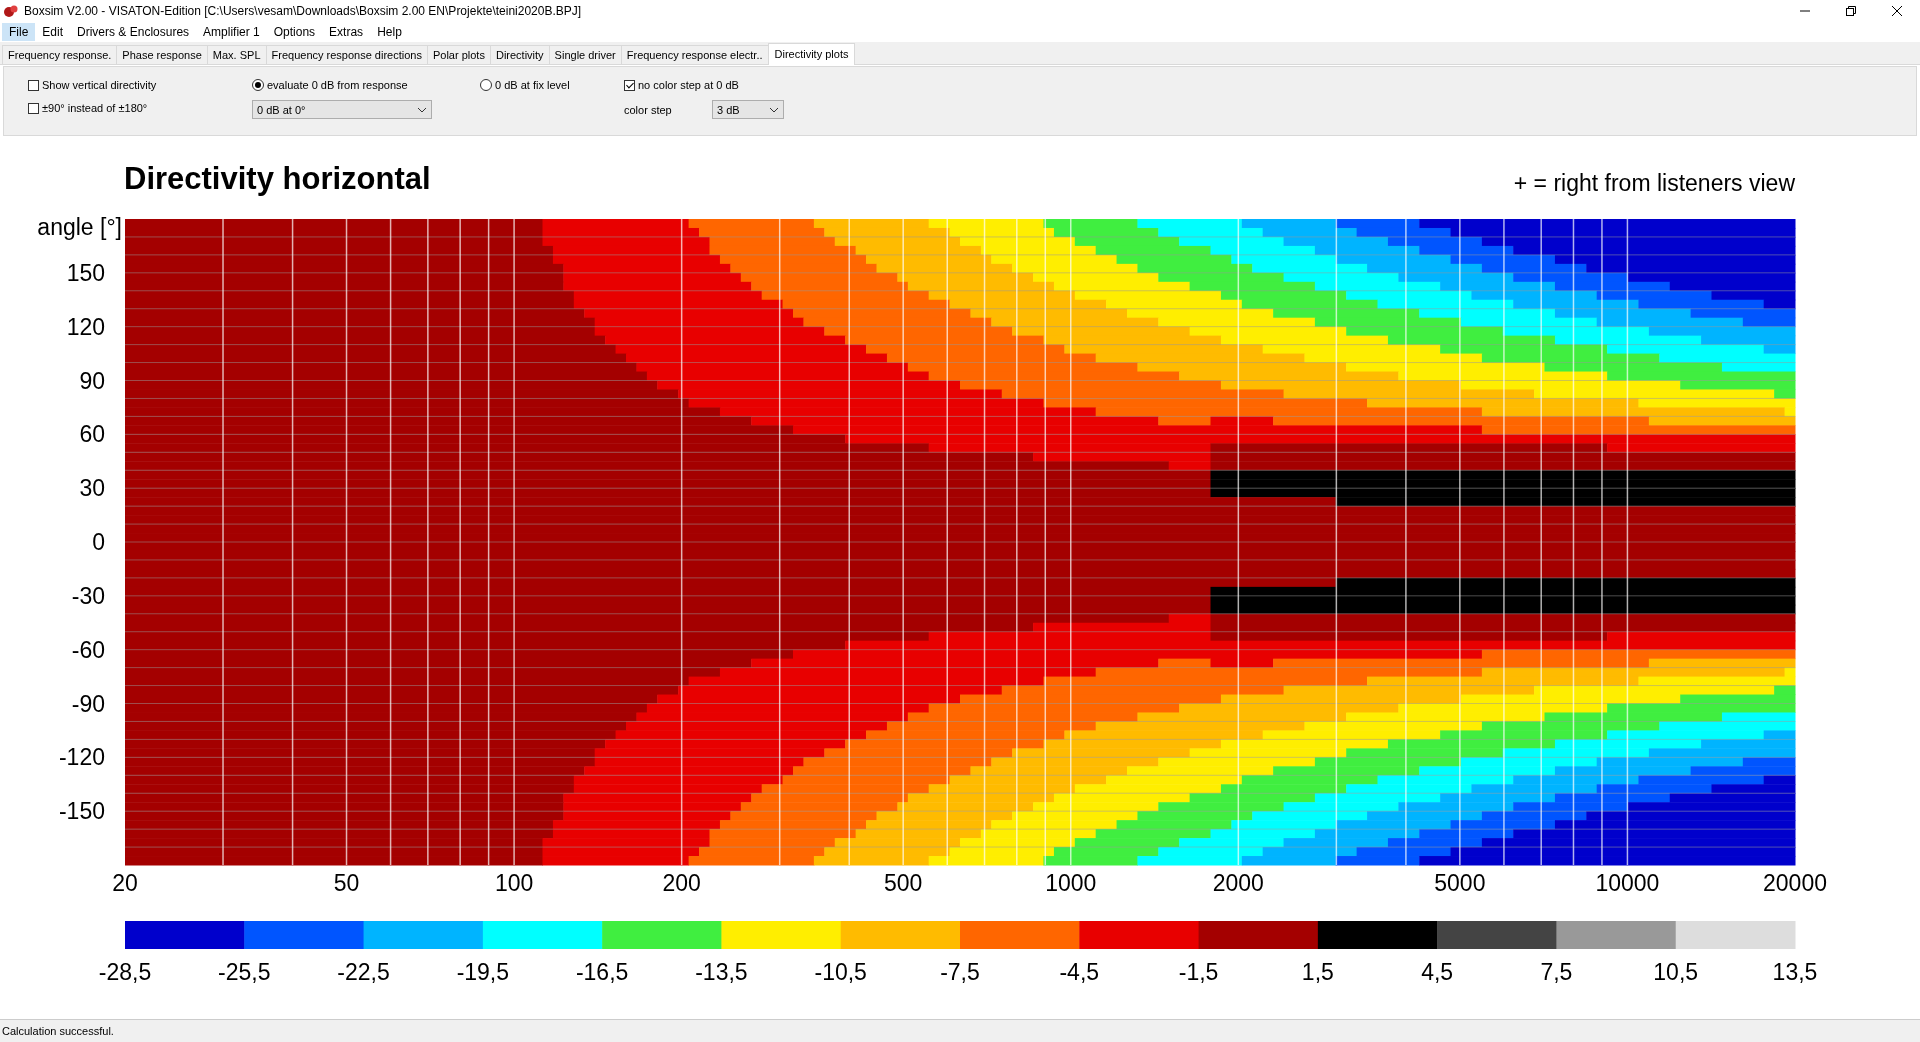  I want to click on y-tick-label: 150, so click(85, 272).